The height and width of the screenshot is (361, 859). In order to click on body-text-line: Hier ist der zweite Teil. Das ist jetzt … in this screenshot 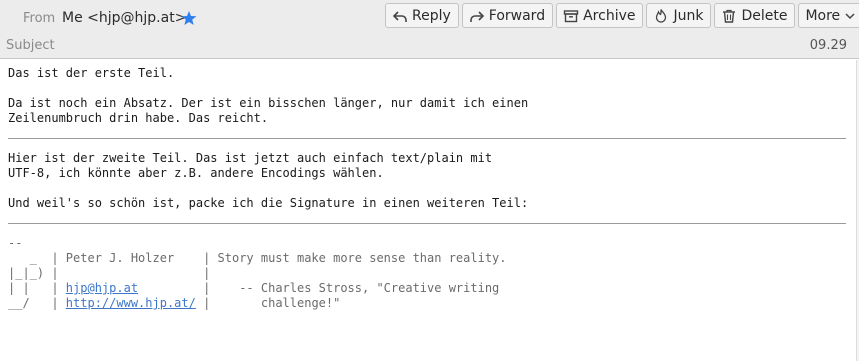, I will do `click(250, 158)`.